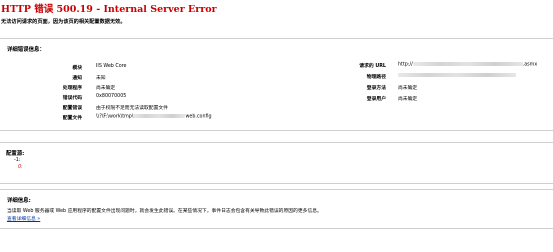  I want to click on config-source-heading: 配置源:, so click(15, 154).